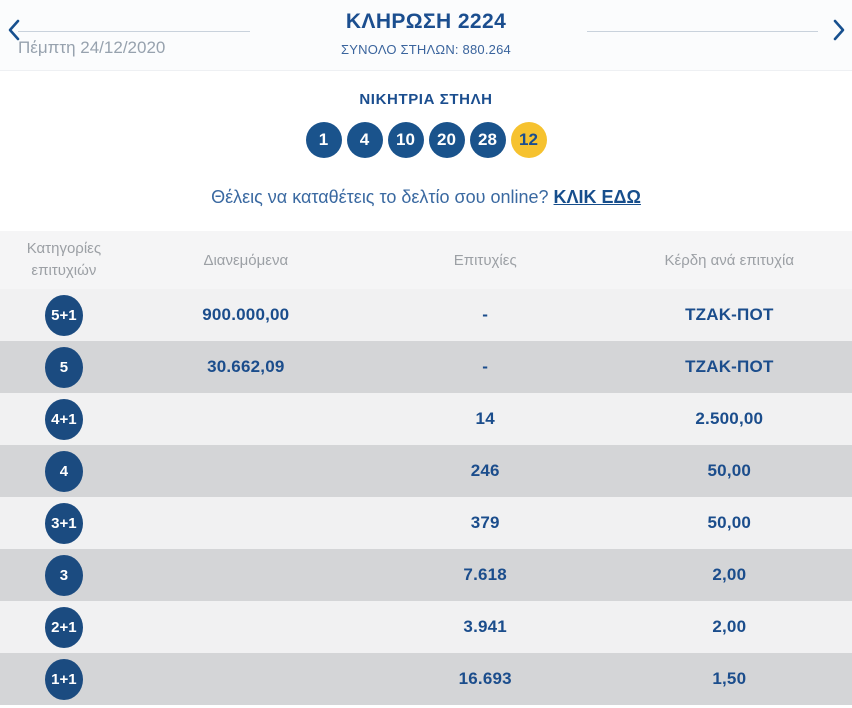  What do you see at coordinates (426, 627) in the screenshot?
I see `table-row: 2+1 3.941 2,00` at bounding box center [426, 627].